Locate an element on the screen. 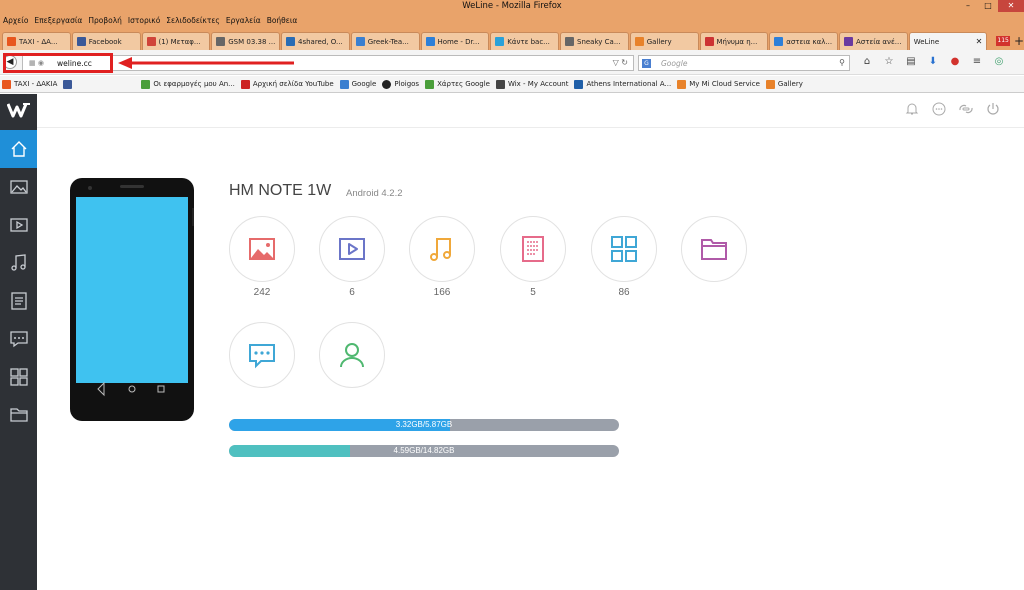  bookmark-item: Χάρτες Google is located at coordinates (457, 84).